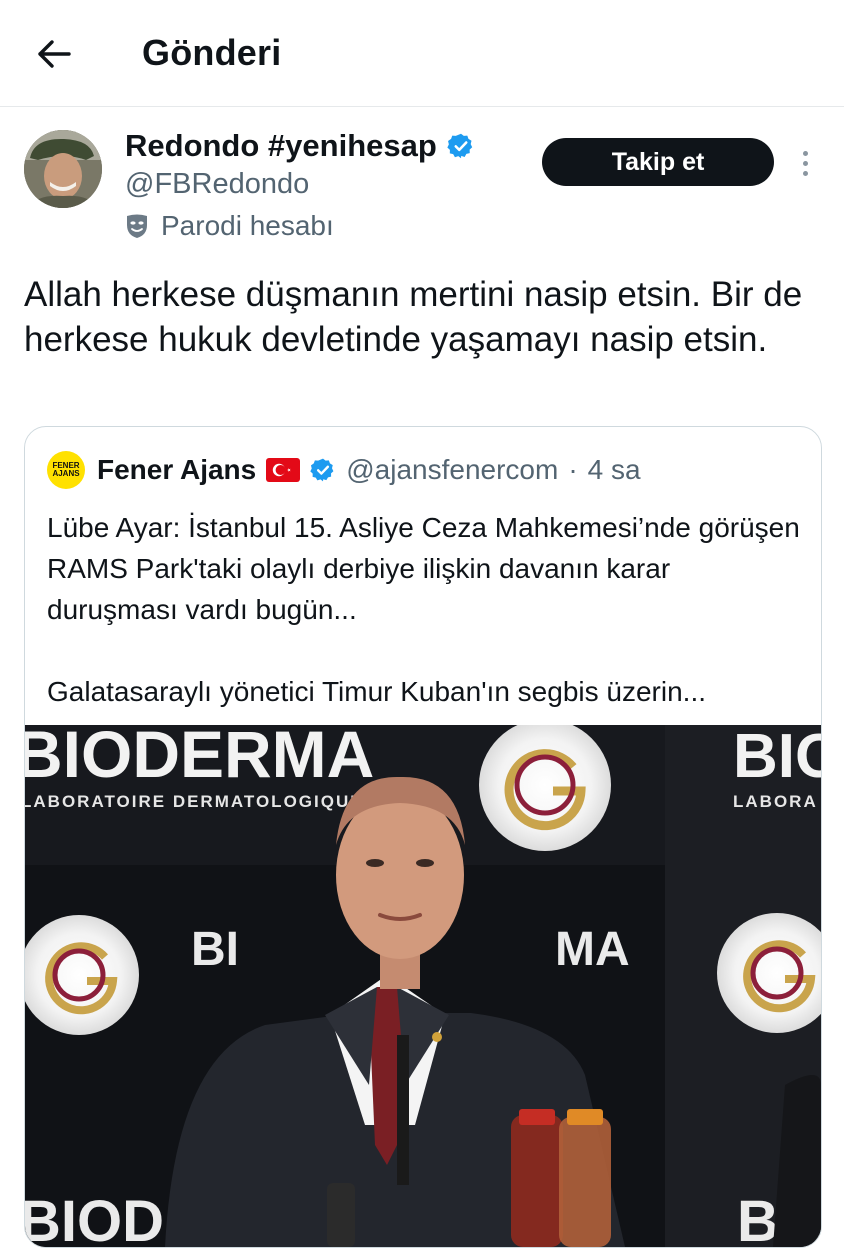  What do you see at coordinates (283, 470) in the screenshot?
I see `turkey-flag-icon` at bounding box center [283, 470].